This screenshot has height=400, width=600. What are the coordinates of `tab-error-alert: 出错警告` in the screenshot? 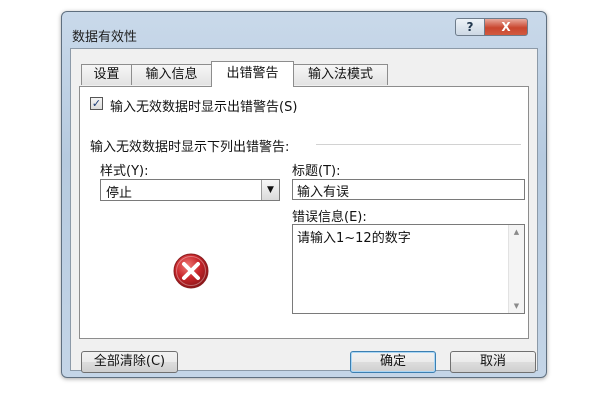 It's located at (252, 74).